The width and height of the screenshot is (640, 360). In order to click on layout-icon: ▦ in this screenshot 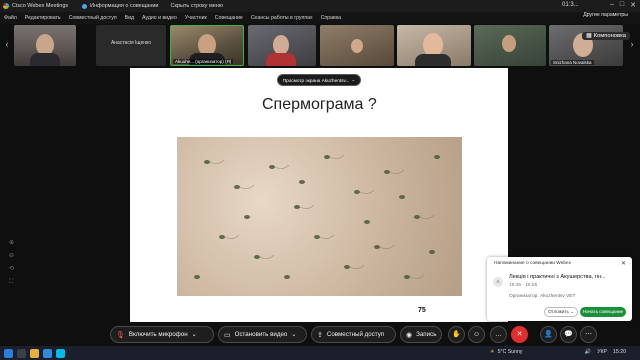, I will do `click(589, 36)`.